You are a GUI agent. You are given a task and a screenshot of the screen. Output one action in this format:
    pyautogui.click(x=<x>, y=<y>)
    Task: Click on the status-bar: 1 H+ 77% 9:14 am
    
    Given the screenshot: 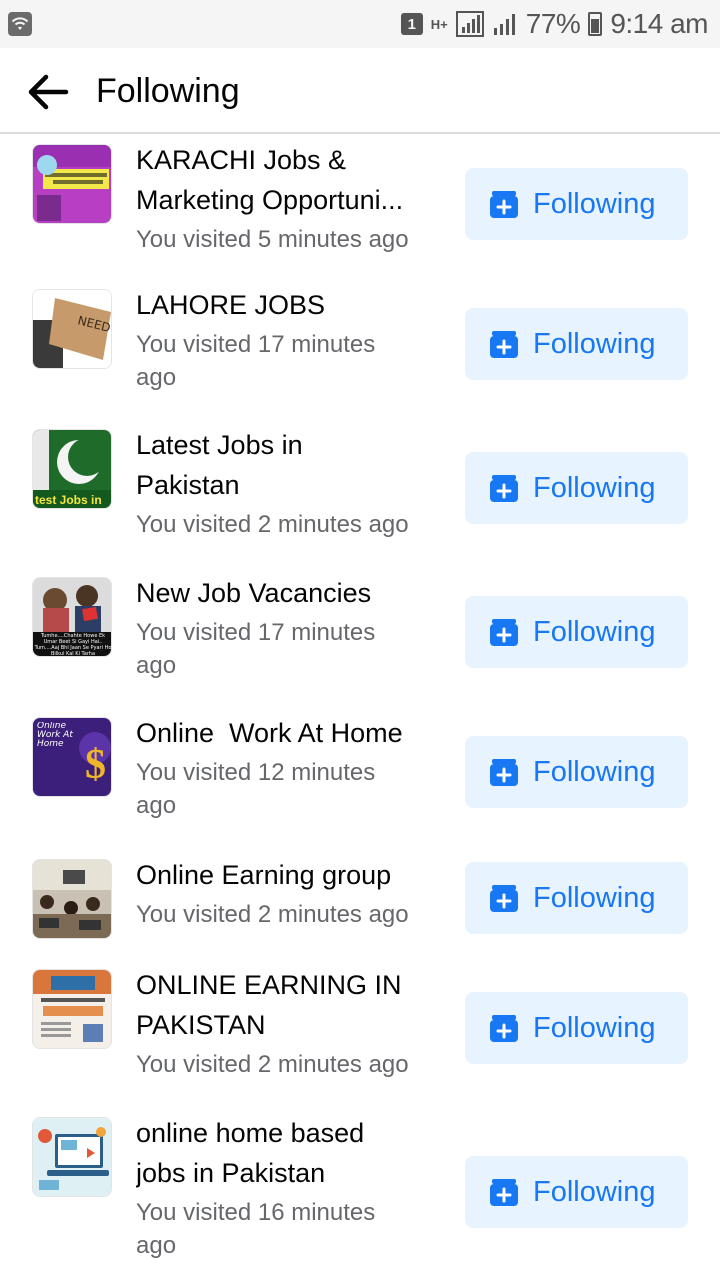 What is the action you would take?
    pyautogui.click(x=360, y=24)
    